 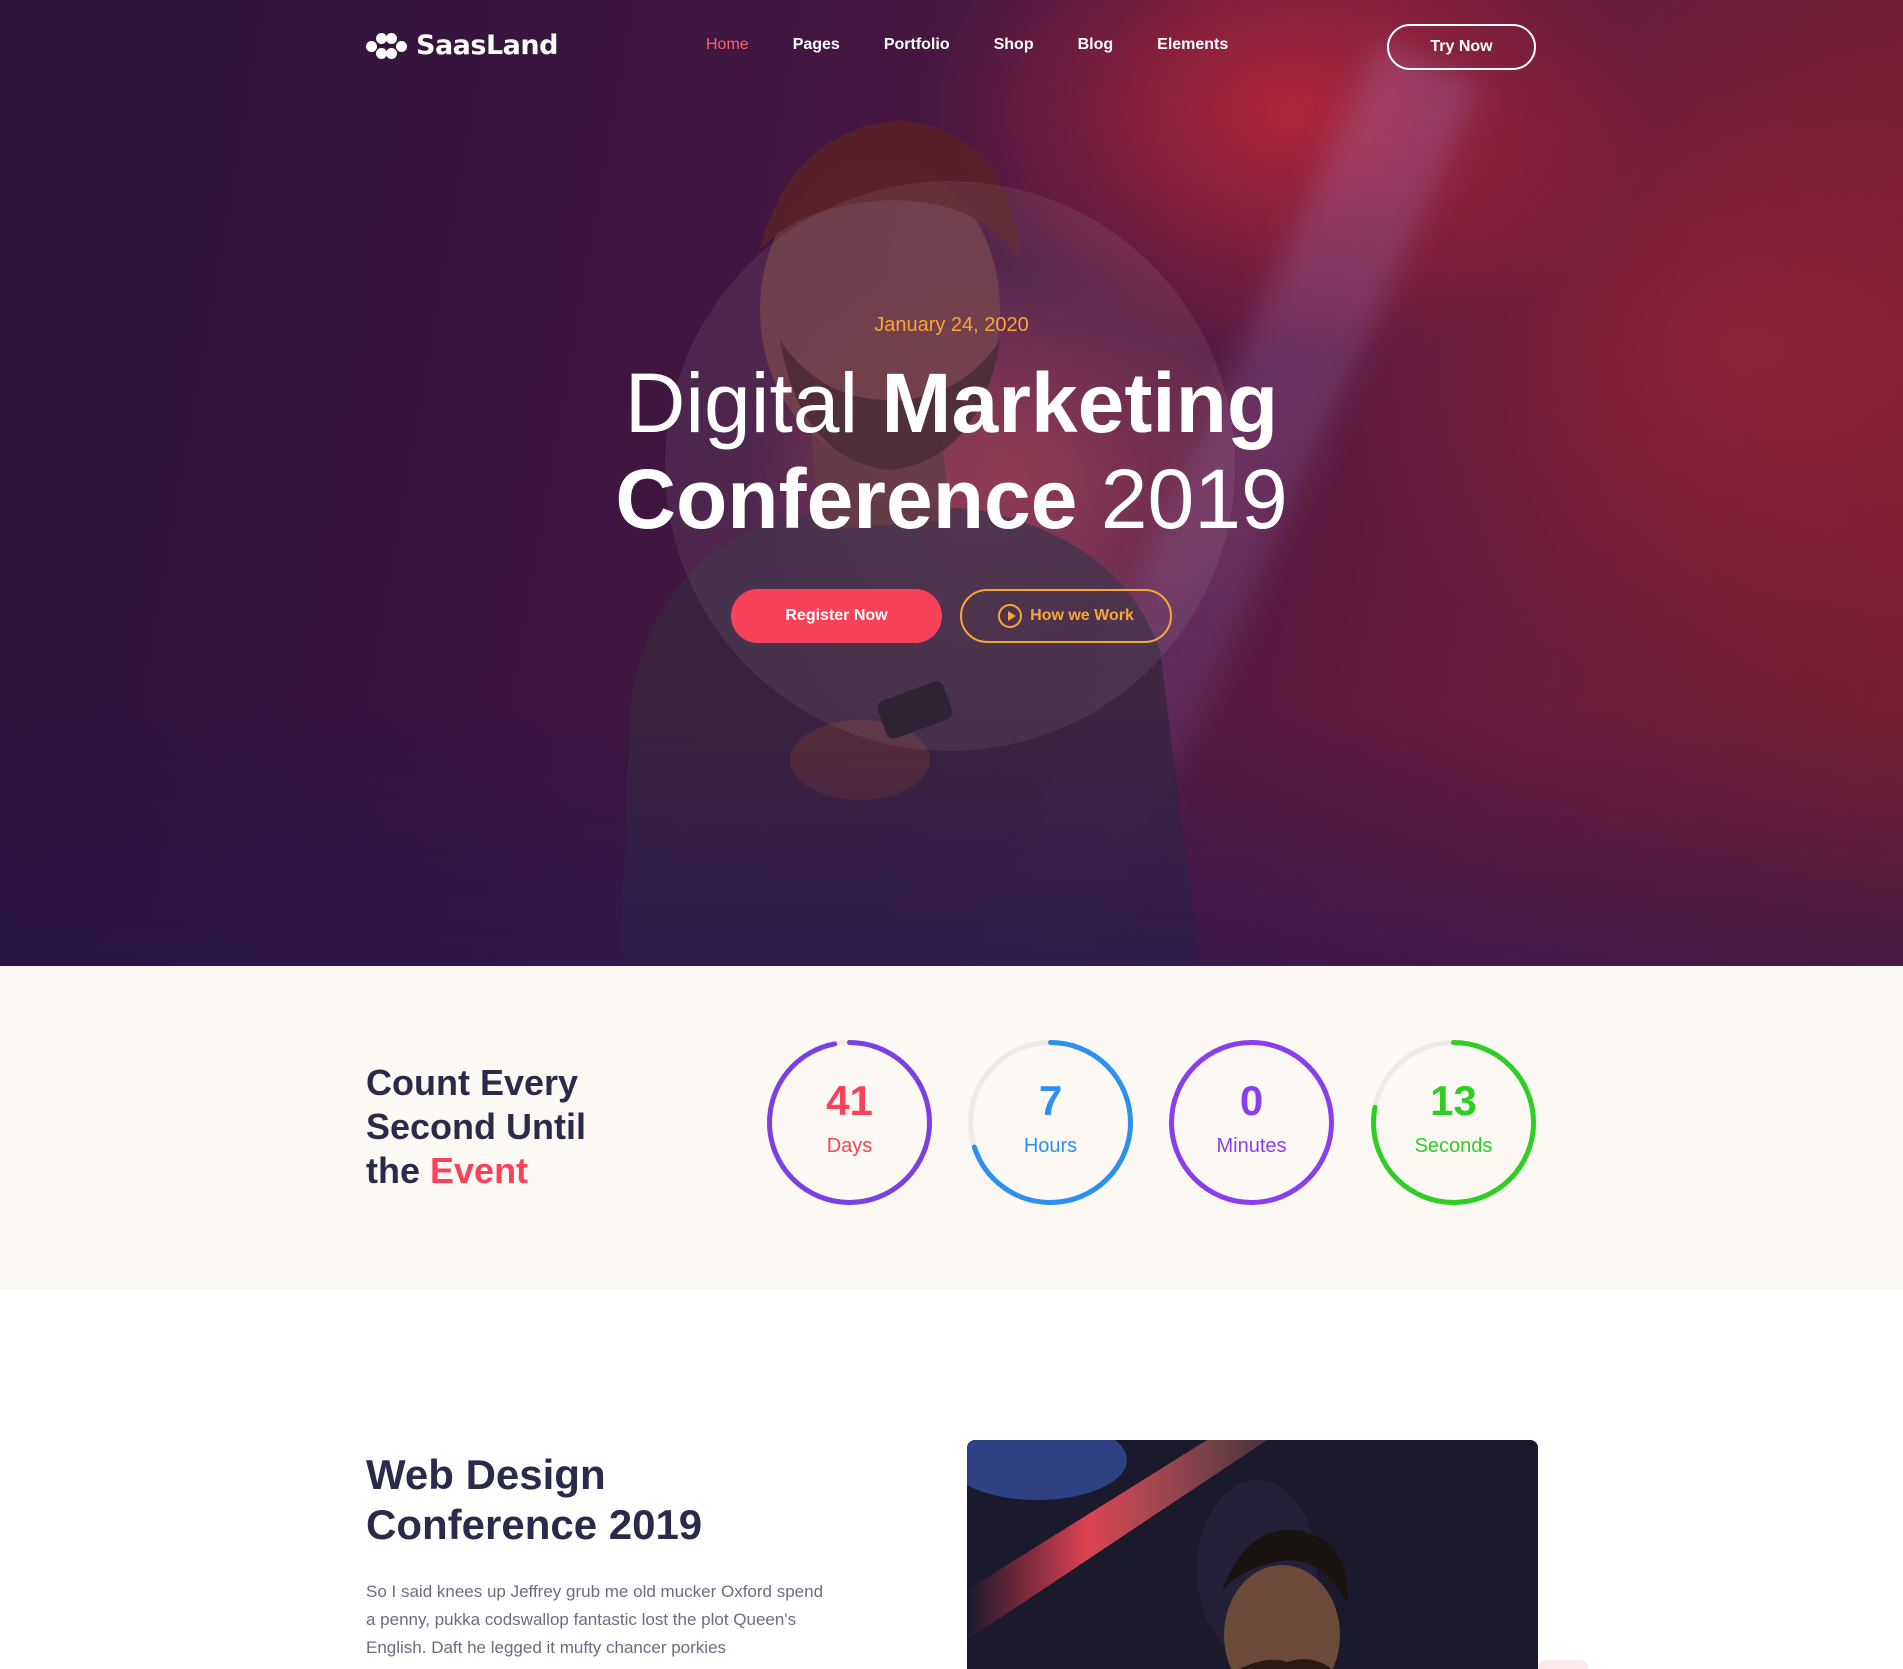 I want to click on countdown-heading-line: the, so click(x=398, y=1170).